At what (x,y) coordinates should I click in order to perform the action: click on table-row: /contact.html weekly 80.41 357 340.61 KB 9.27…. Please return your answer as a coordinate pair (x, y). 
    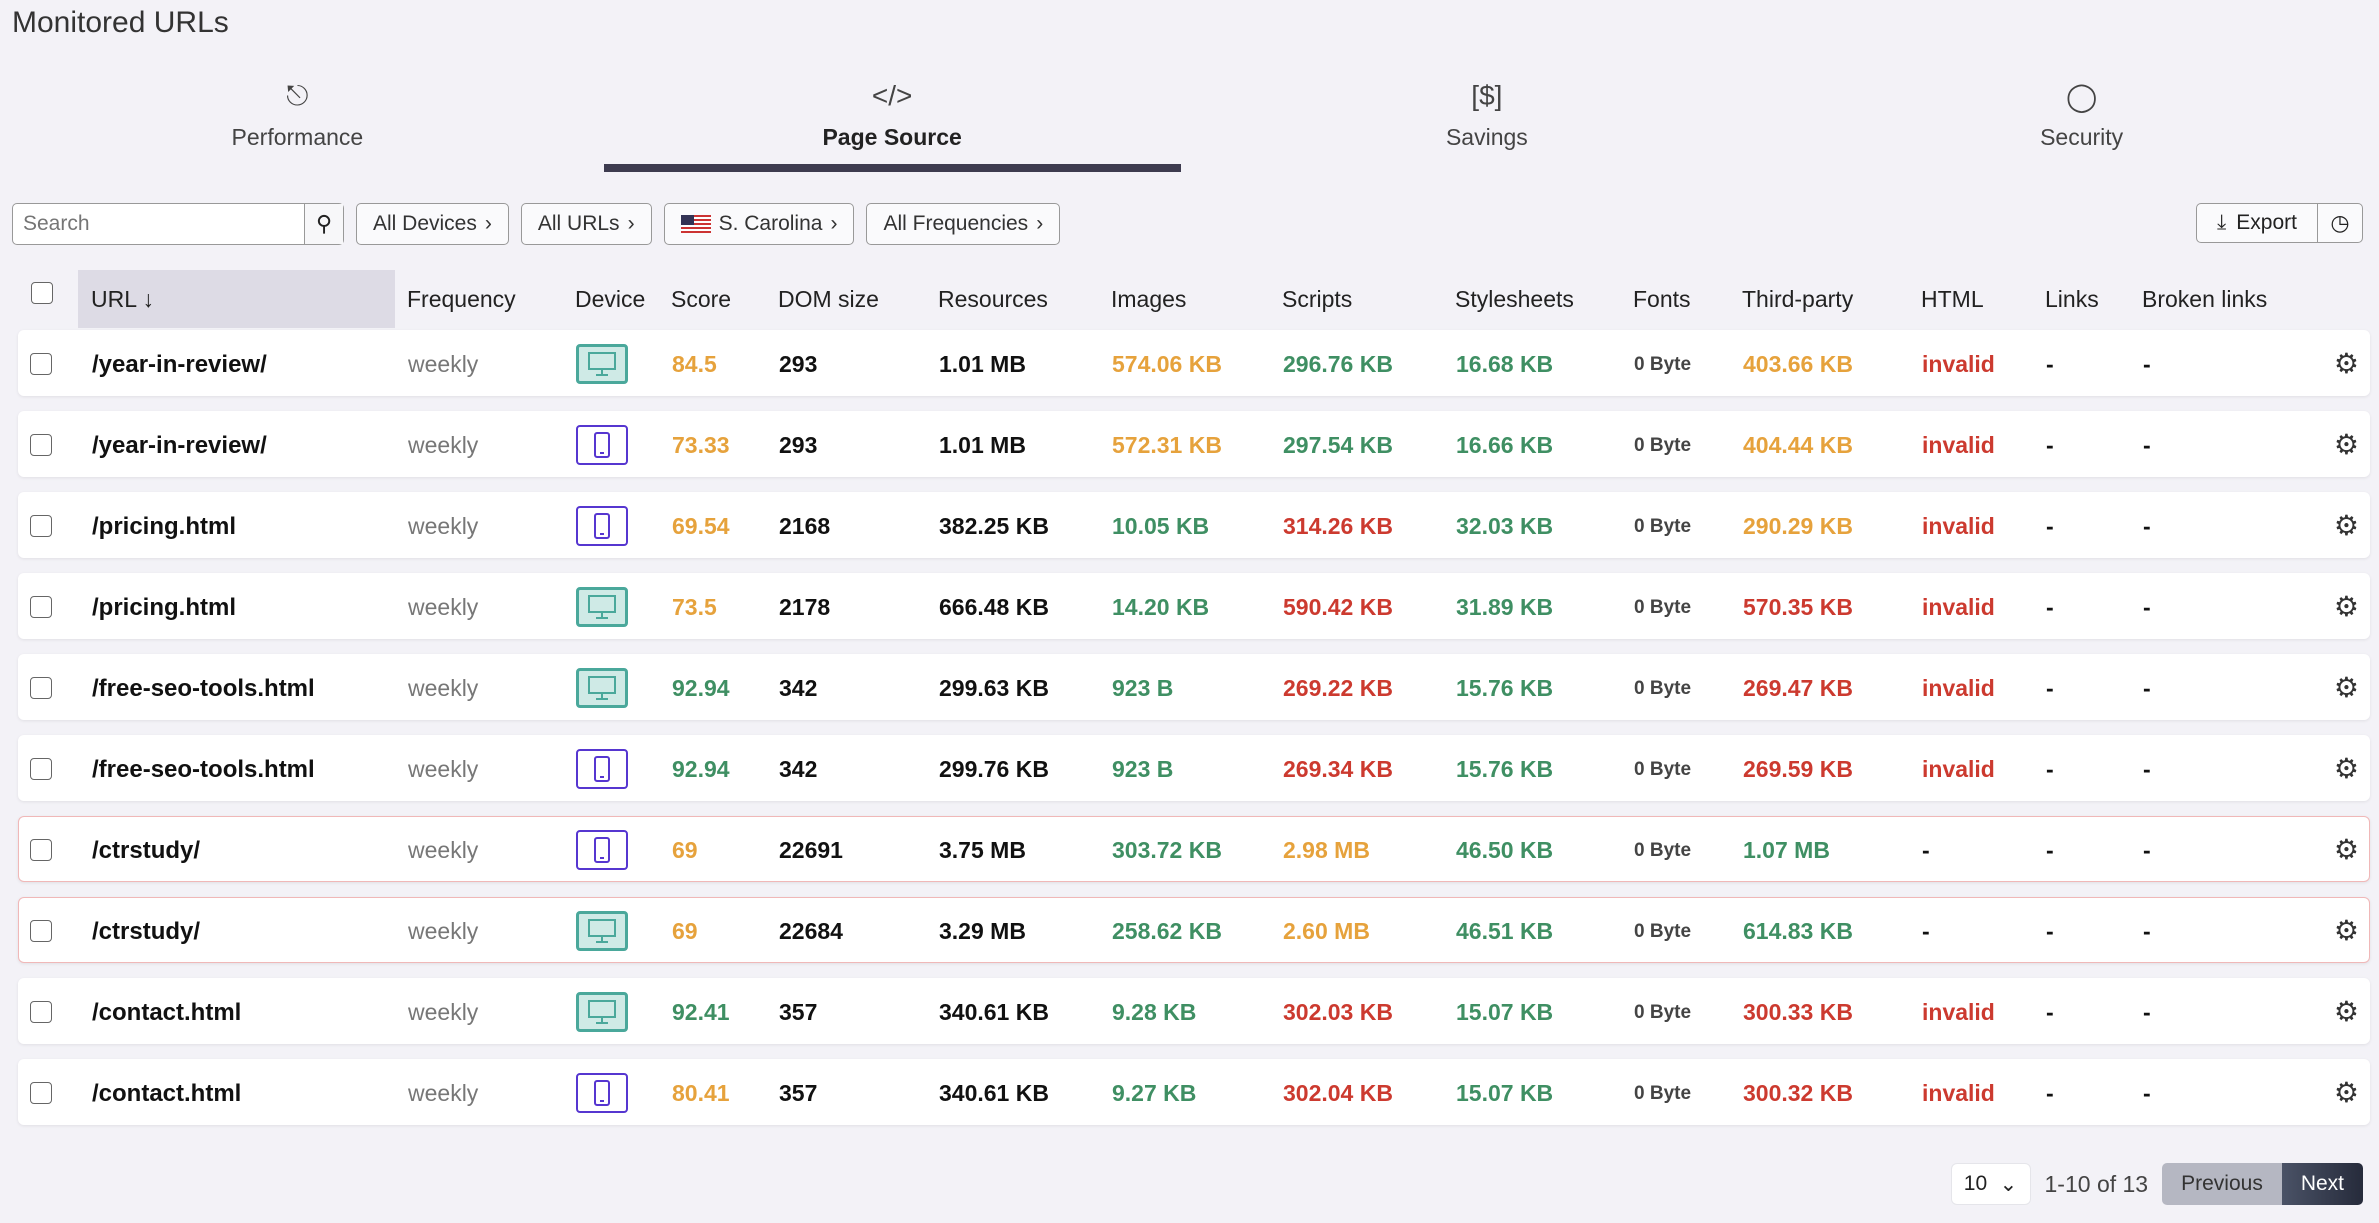
    Looking at the image, I should click on (1194, 1092).